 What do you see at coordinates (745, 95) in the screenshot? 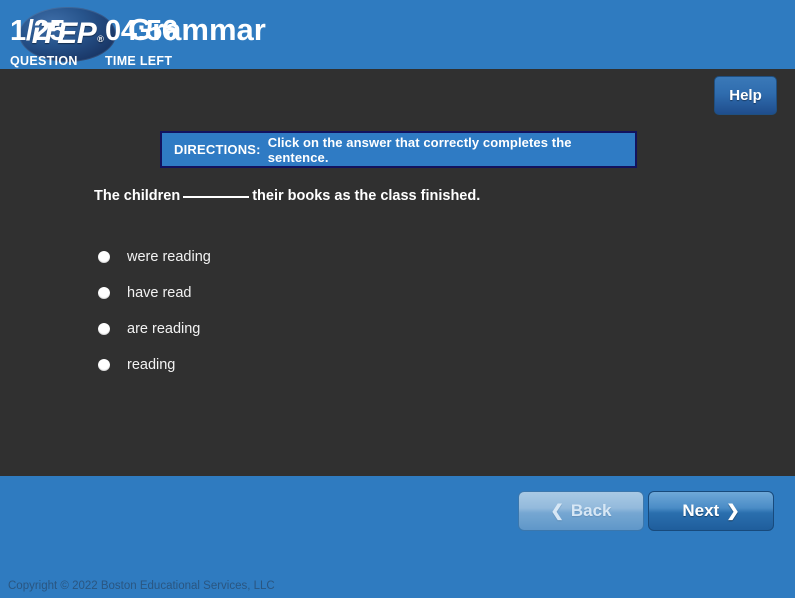
I see `help-button: Help` at bounding box center [745, 95].